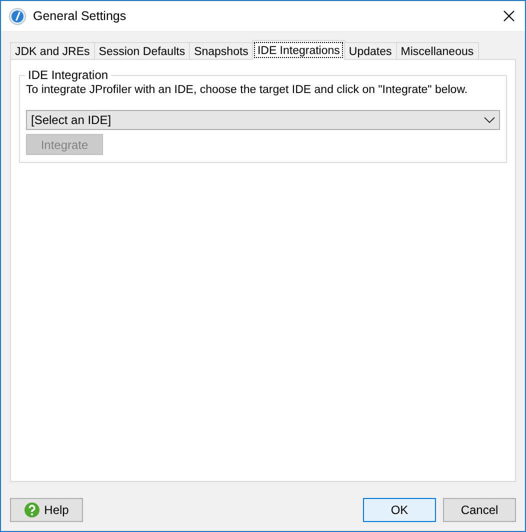 This screenshot has height=532, width=526. What do you see at coordinates (509, 16) in the screenshot?
I see `close-icon` at bounding box center [509, 16].